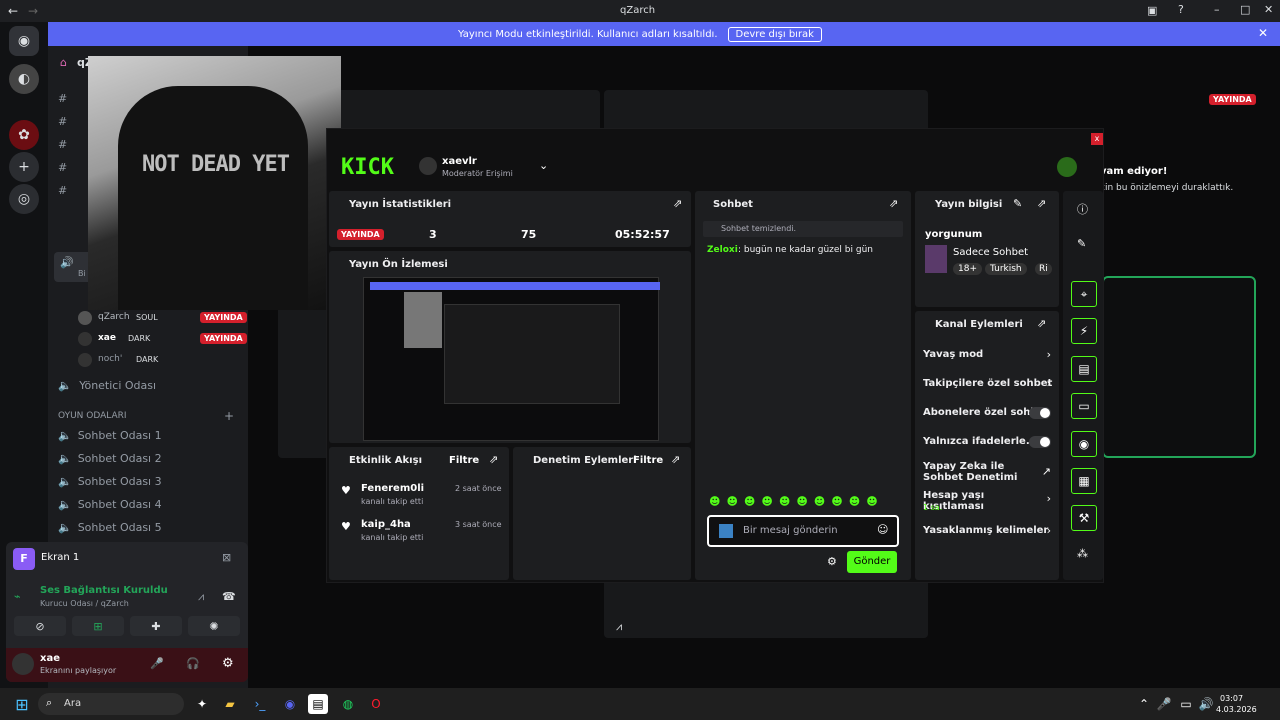 This screenshot has width=1280, height=720. I want to click on send-button: Gönder, so click(872, 562).